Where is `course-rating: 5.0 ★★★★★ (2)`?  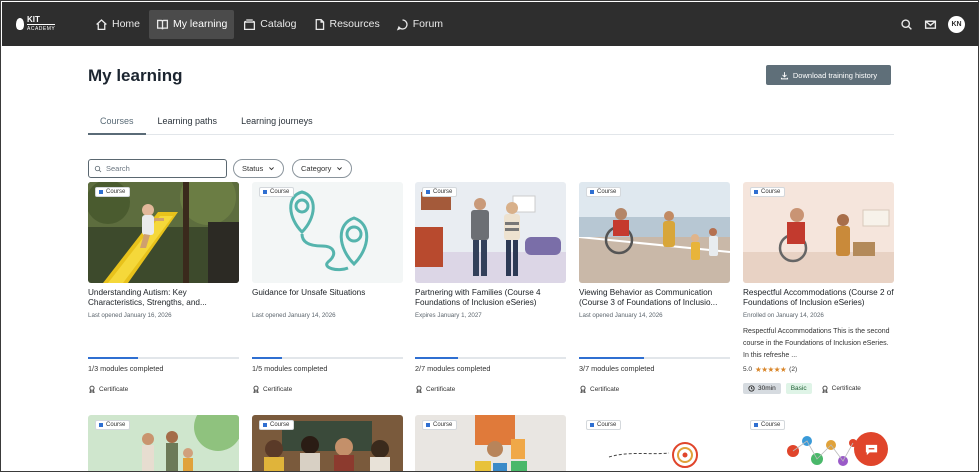
course-rating: 5.0 ★★★★★ (2) is located at coordinates (770, 369).